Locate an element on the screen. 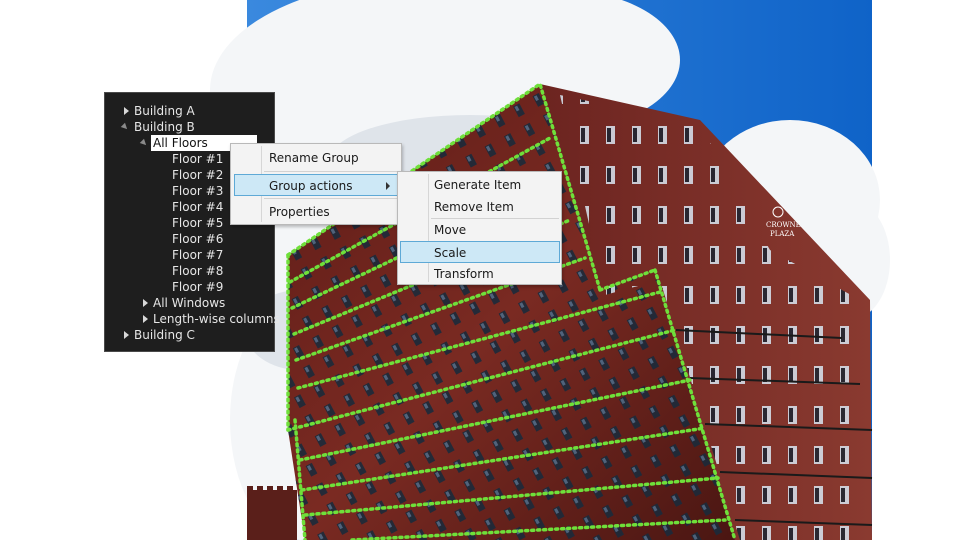 Image resolution: width=960 pixels, height=540 pixels. tree-node-label: All Windows is located at coordinates (189, 303).